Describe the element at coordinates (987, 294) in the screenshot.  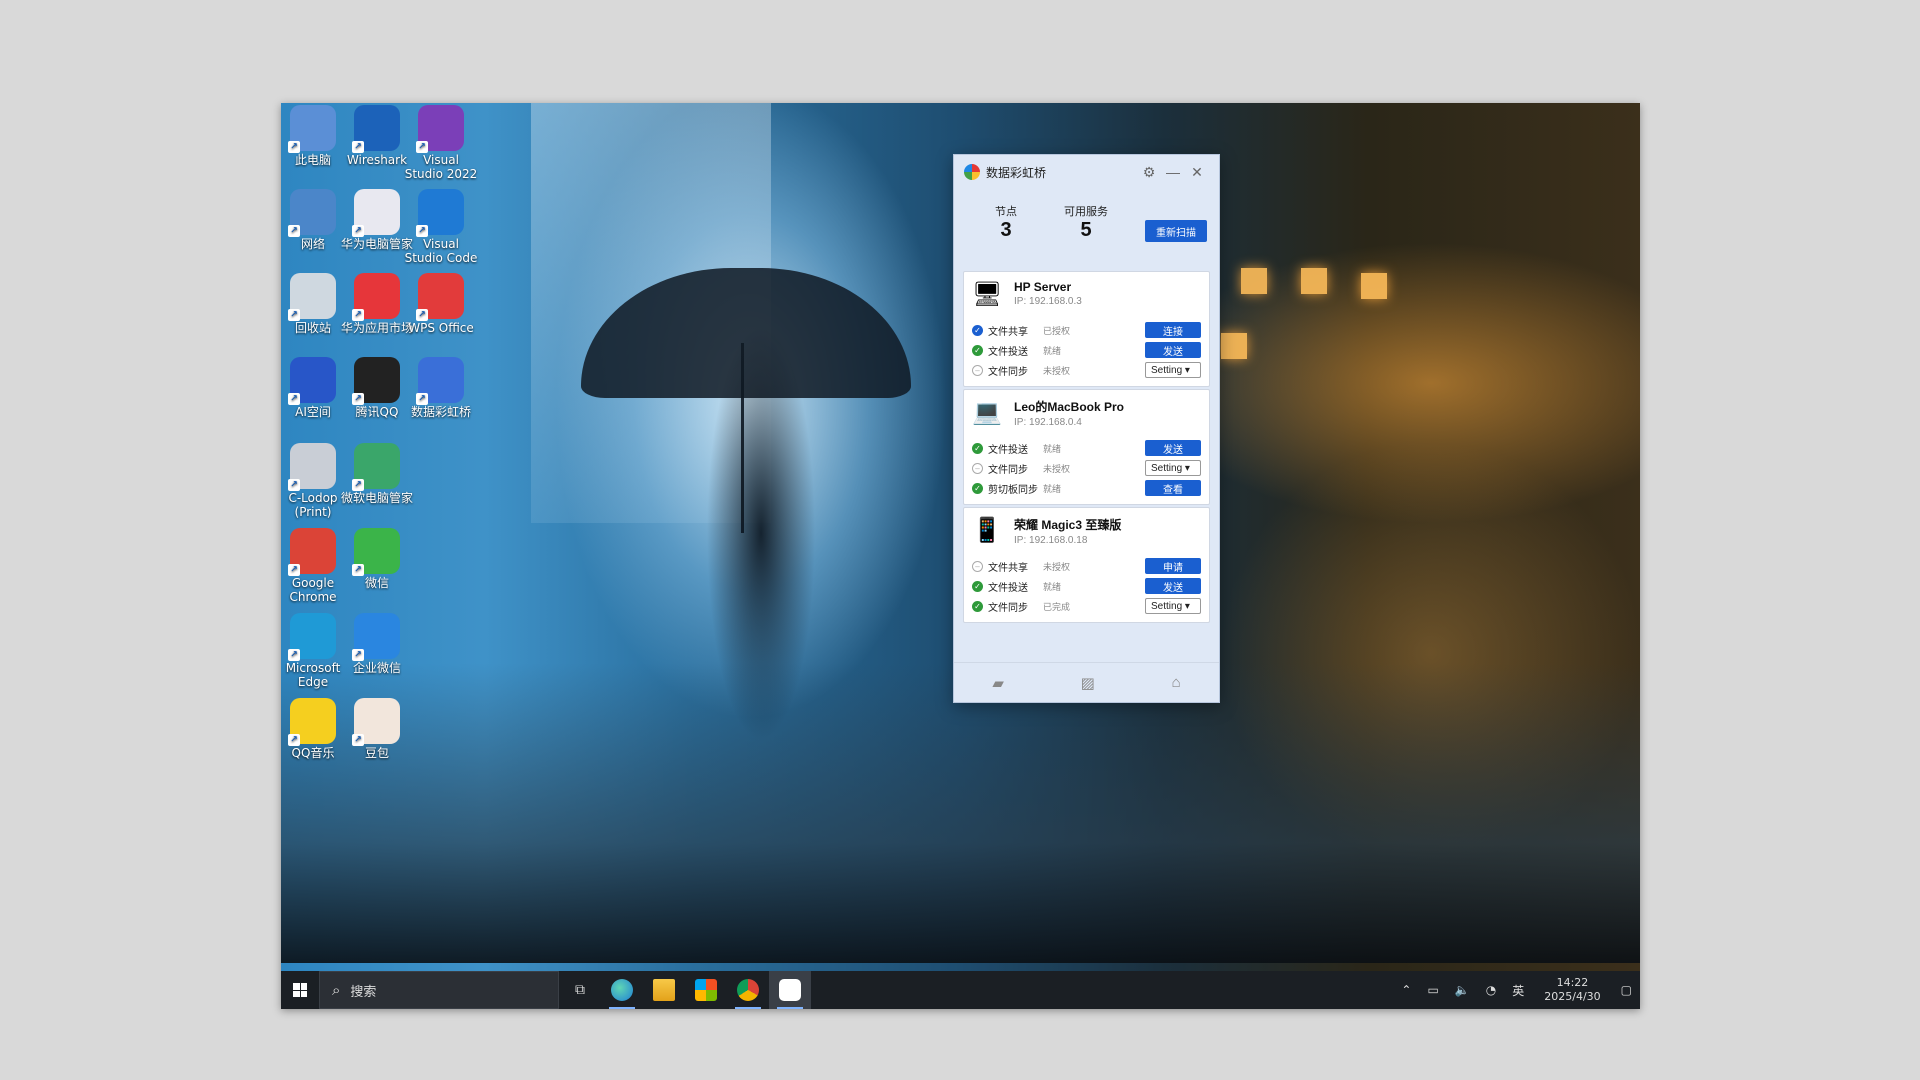
I see `server-icon: 🖥` at that location.